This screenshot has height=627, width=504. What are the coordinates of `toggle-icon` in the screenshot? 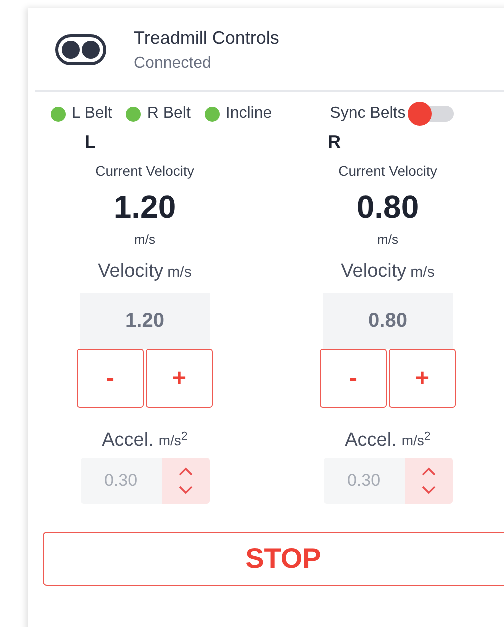 It's located at (81, 50).